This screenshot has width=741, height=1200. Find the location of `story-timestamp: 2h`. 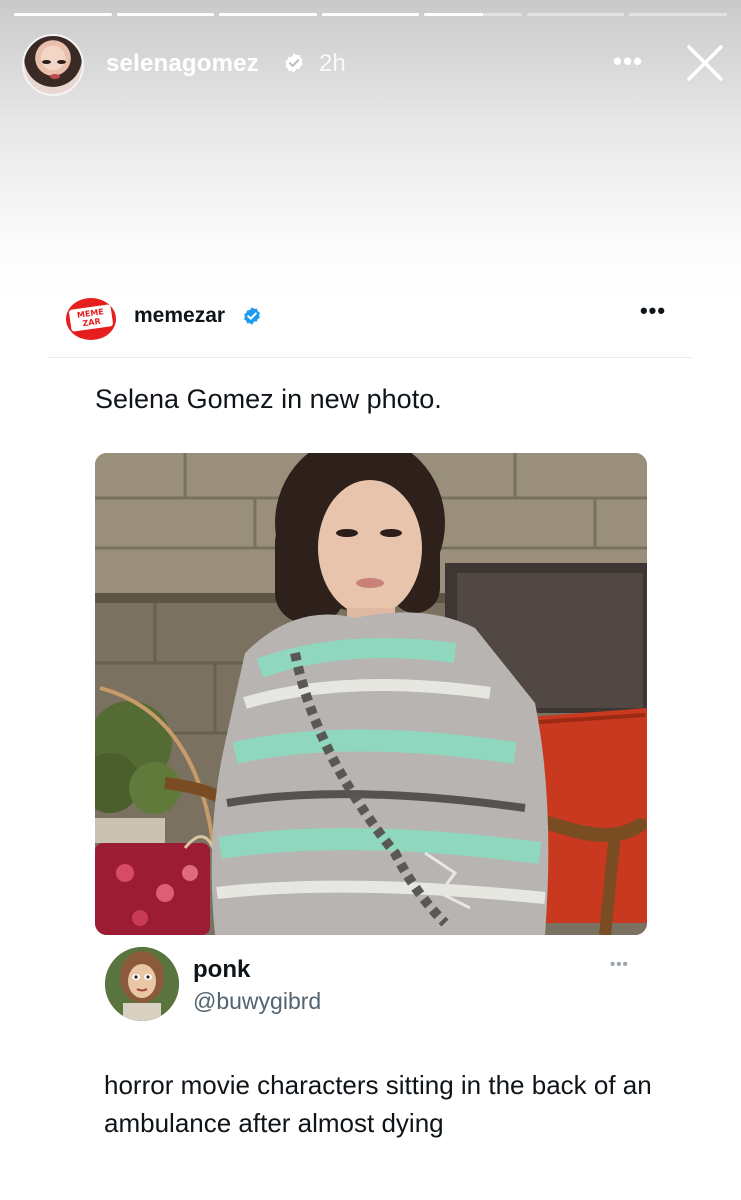

story-timestamp: 2h is located at coordinates (332, 63).